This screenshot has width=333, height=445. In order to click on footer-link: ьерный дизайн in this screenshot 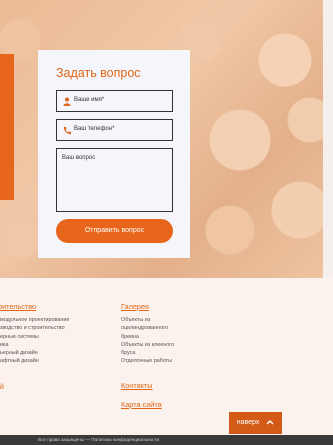, I will do `click(34, 353)`.